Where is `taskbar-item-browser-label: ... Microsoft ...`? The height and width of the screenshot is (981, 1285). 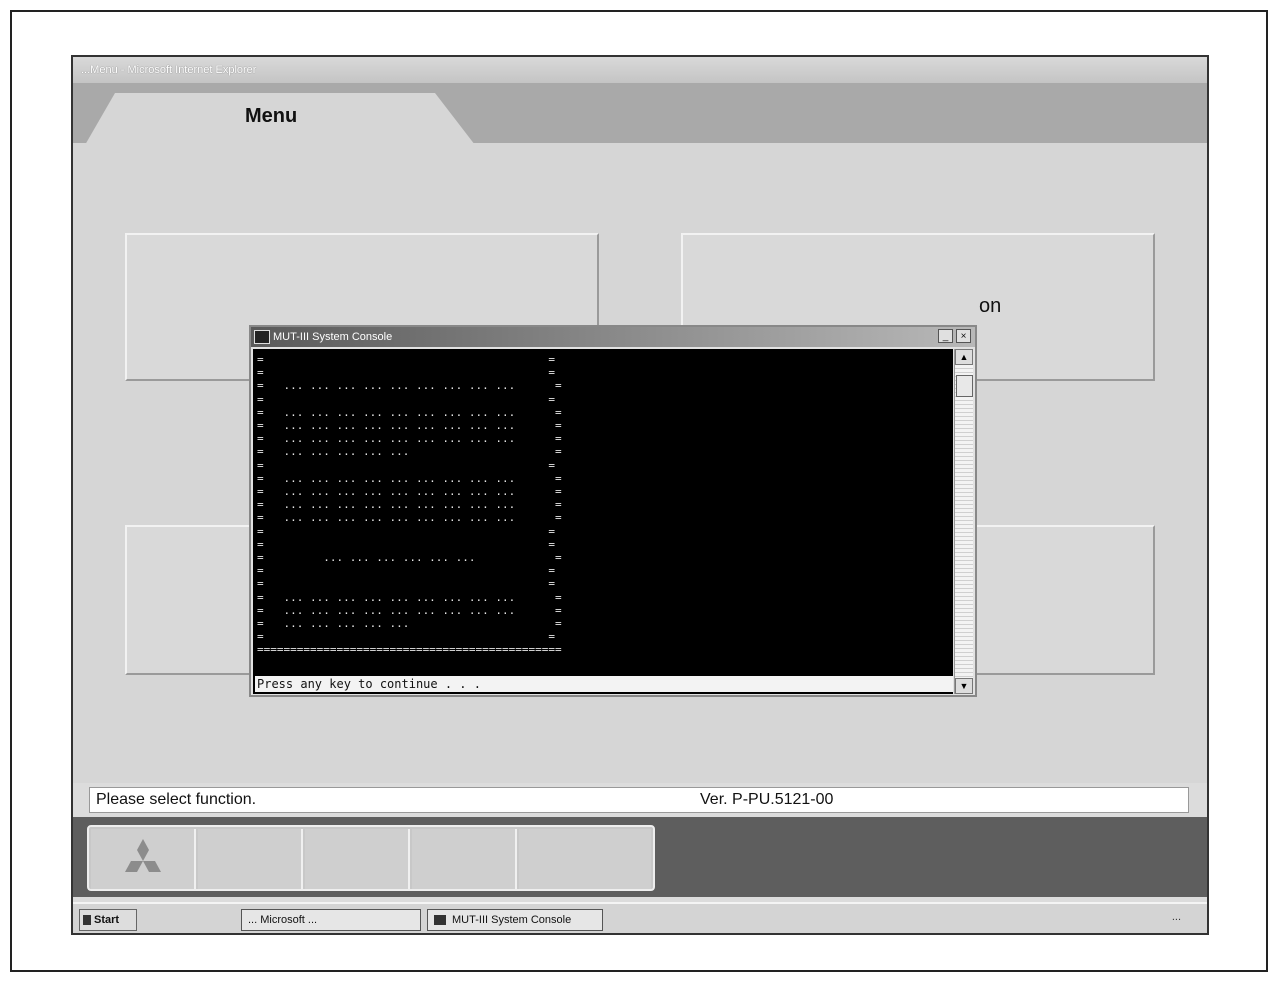
taskbar-item-browser-label: ... Microsoft ... is located at coordinates (283, 920).